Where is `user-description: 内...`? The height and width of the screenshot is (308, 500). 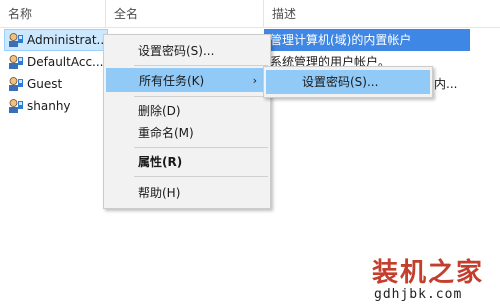
user-description: 内... is located at coordinates (446, 84).